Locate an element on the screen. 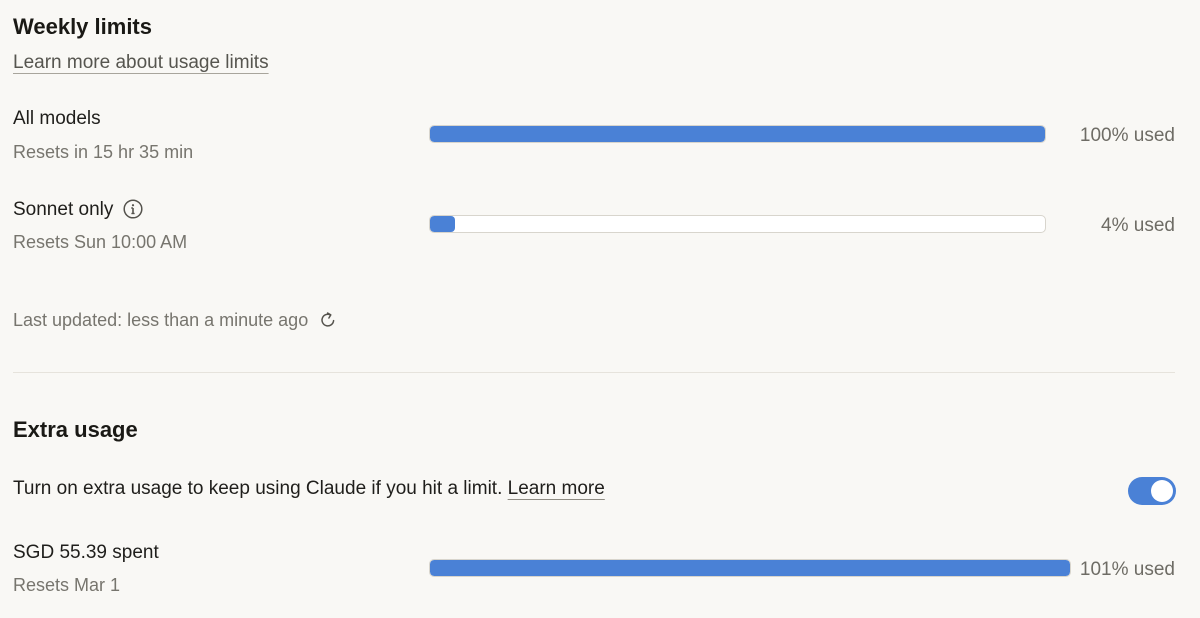 The height and width of the screenshot is (618, 1200). extra-usage-reset: Resets Mar 1 is located at coordinates (67, 585).